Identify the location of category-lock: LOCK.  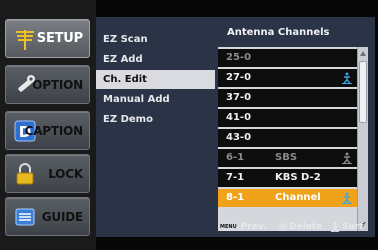
(47, 173).